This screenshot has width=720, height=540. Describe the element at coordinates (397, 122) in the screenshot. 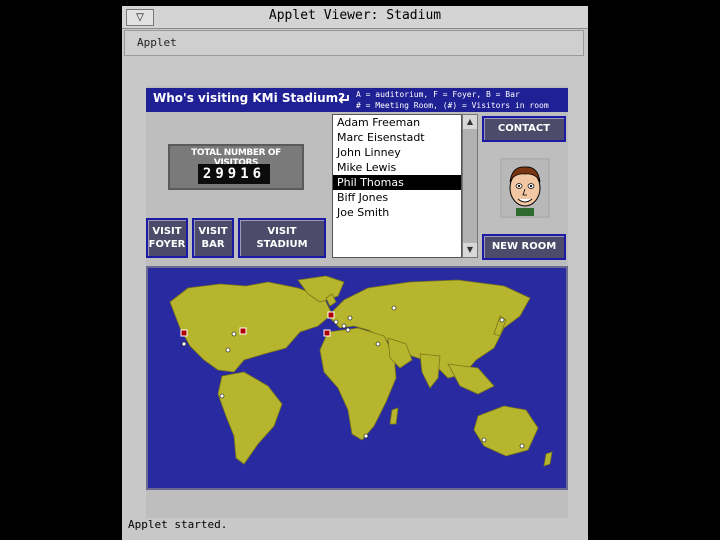

I see `visitor-list-item: Adam Freeman` at that location.